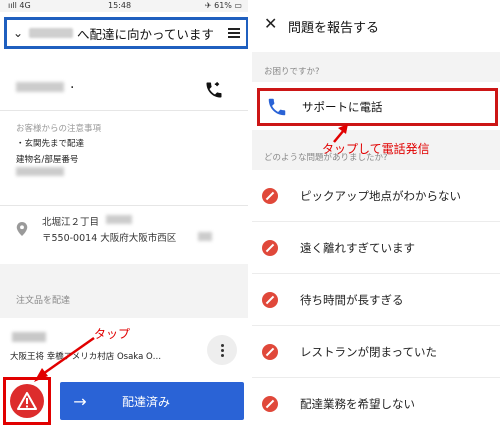  Describe the element at coordinates (376, 67) in the screenshot. I see `help-section-header: お困りですか?` at that location.